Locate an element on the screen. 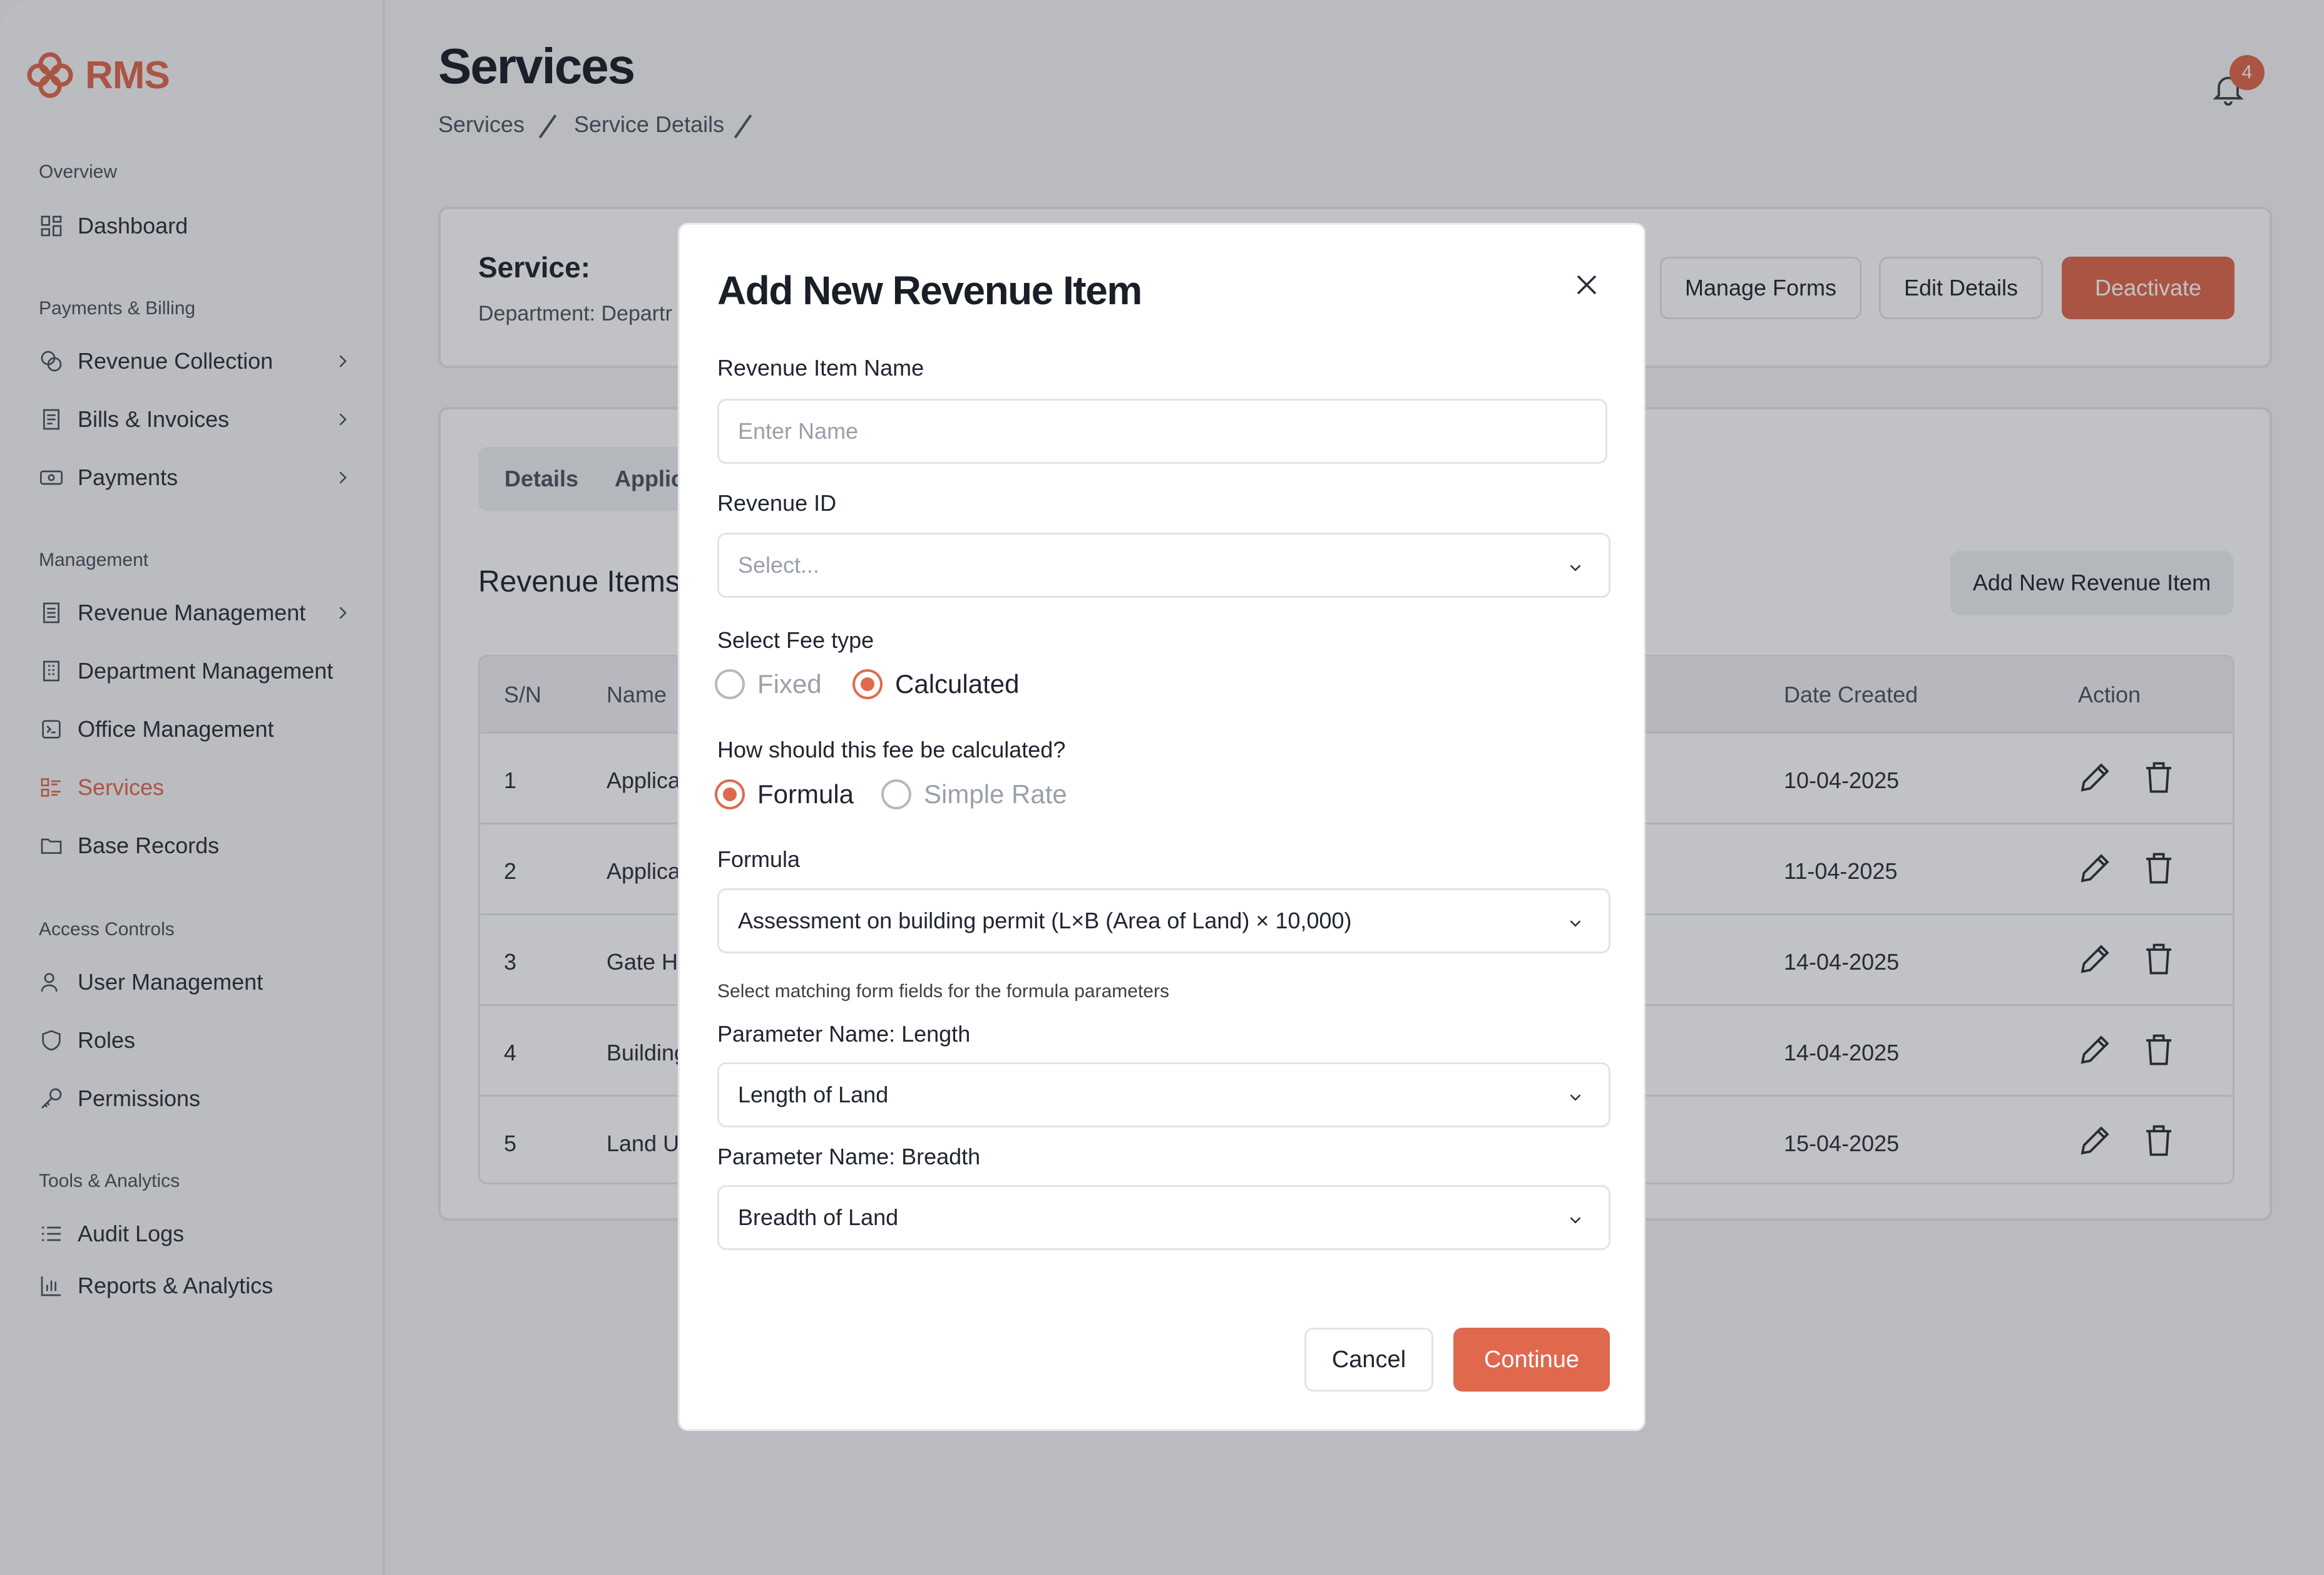  fee-type-calculated-radio: Calculated is located at coordinates (935, 684).